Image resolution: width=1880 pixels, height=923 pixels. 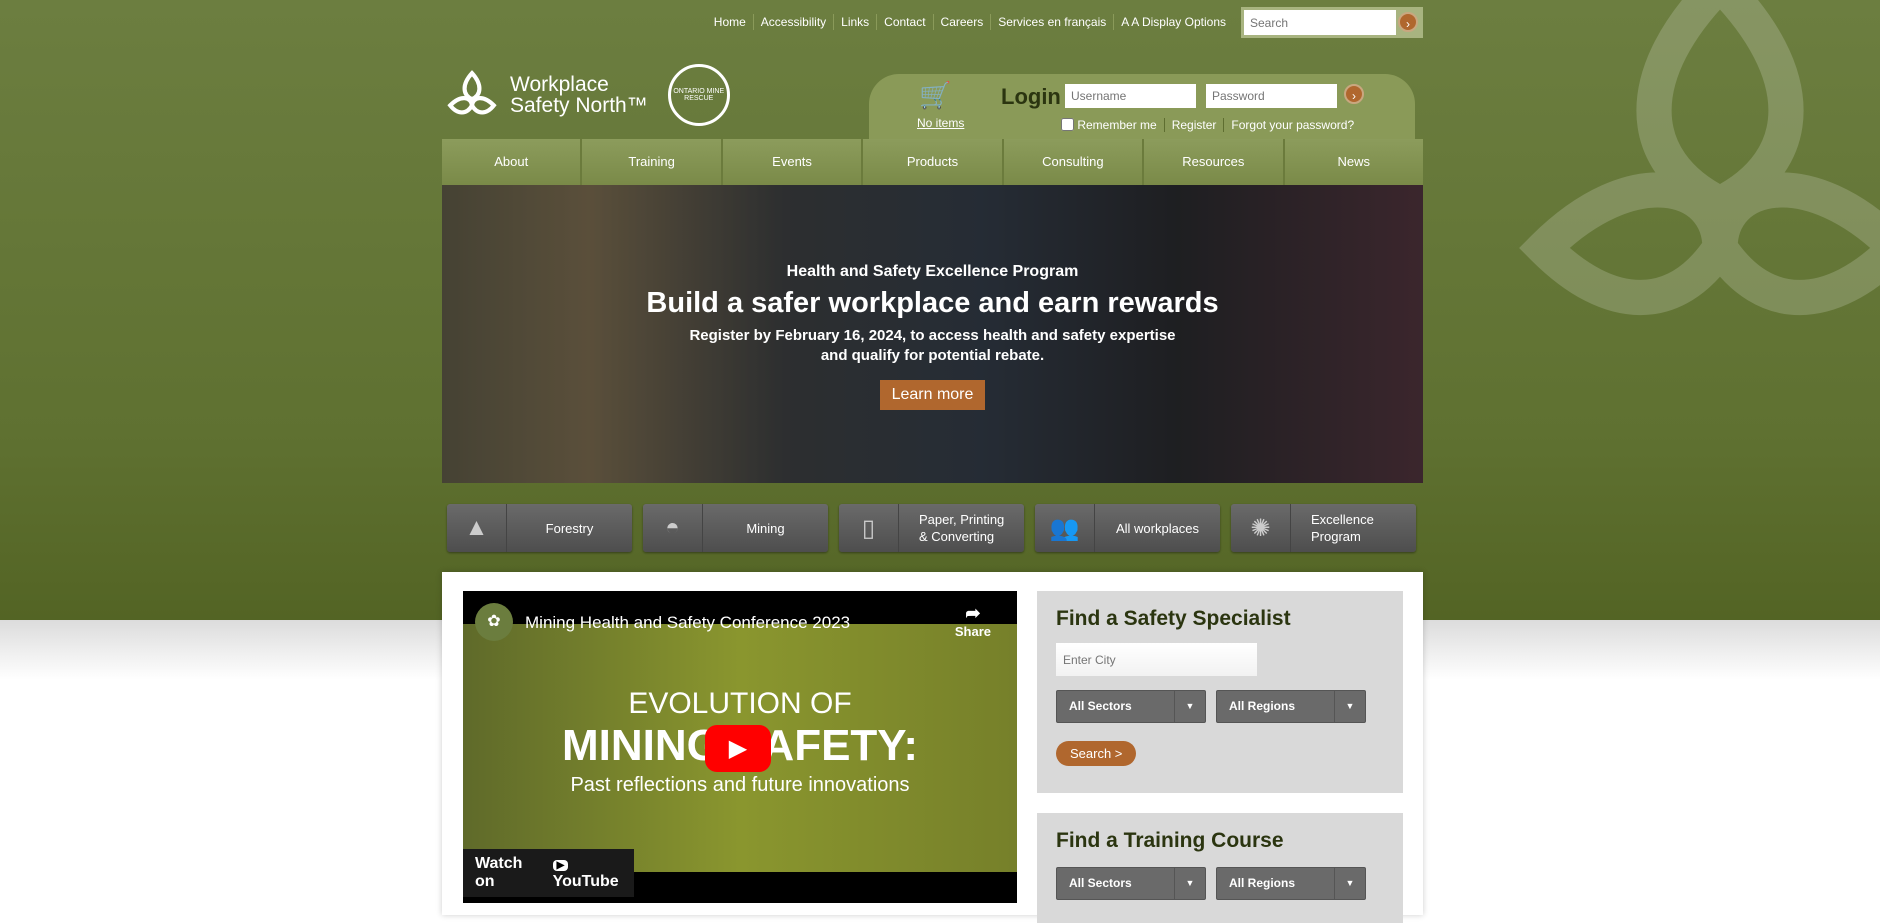 I want to click on share-icon: ➦, so click(x=973, y=613).